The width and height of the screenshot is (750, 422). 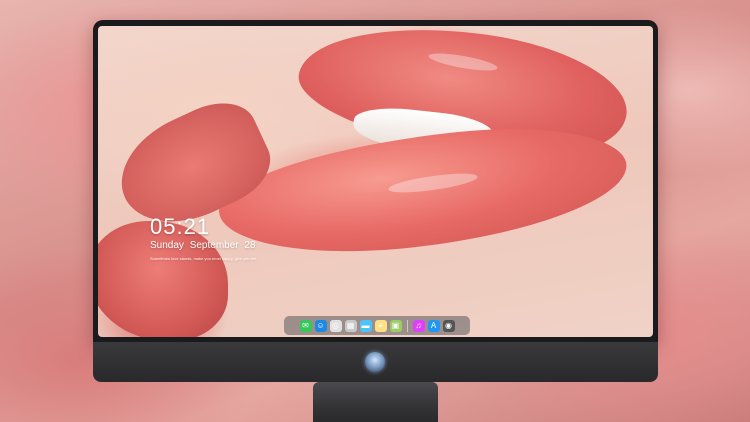 What do you see at coordinates (407, 325) in the screenshot?
I see `dock-separator` at bounding box center [407, 325].